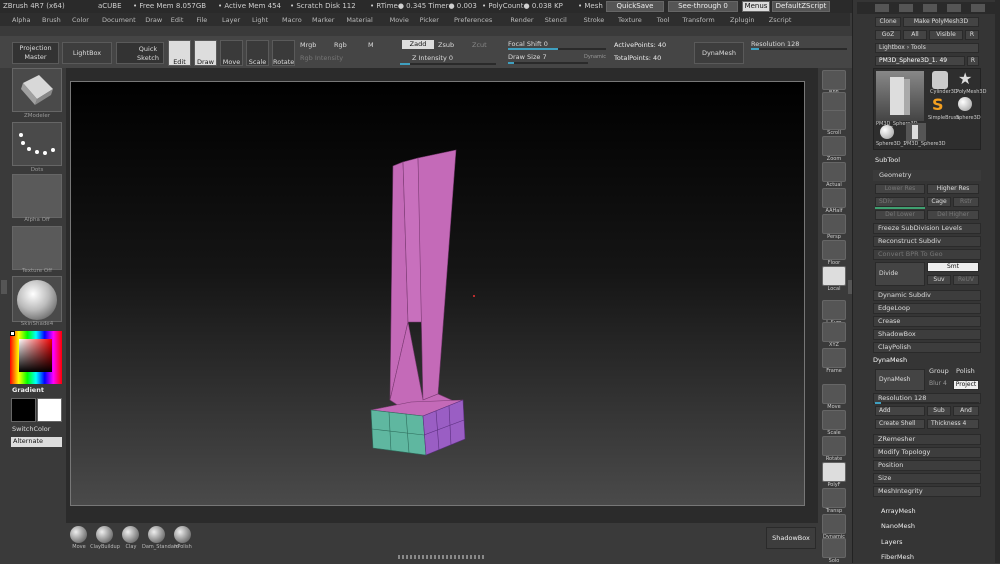 Image resolution: width=1000 pixels, height=564 pixels. Describe the element at coordinates (37, 196) in the screenshot. I see `alpha-thumbnail` at that location.